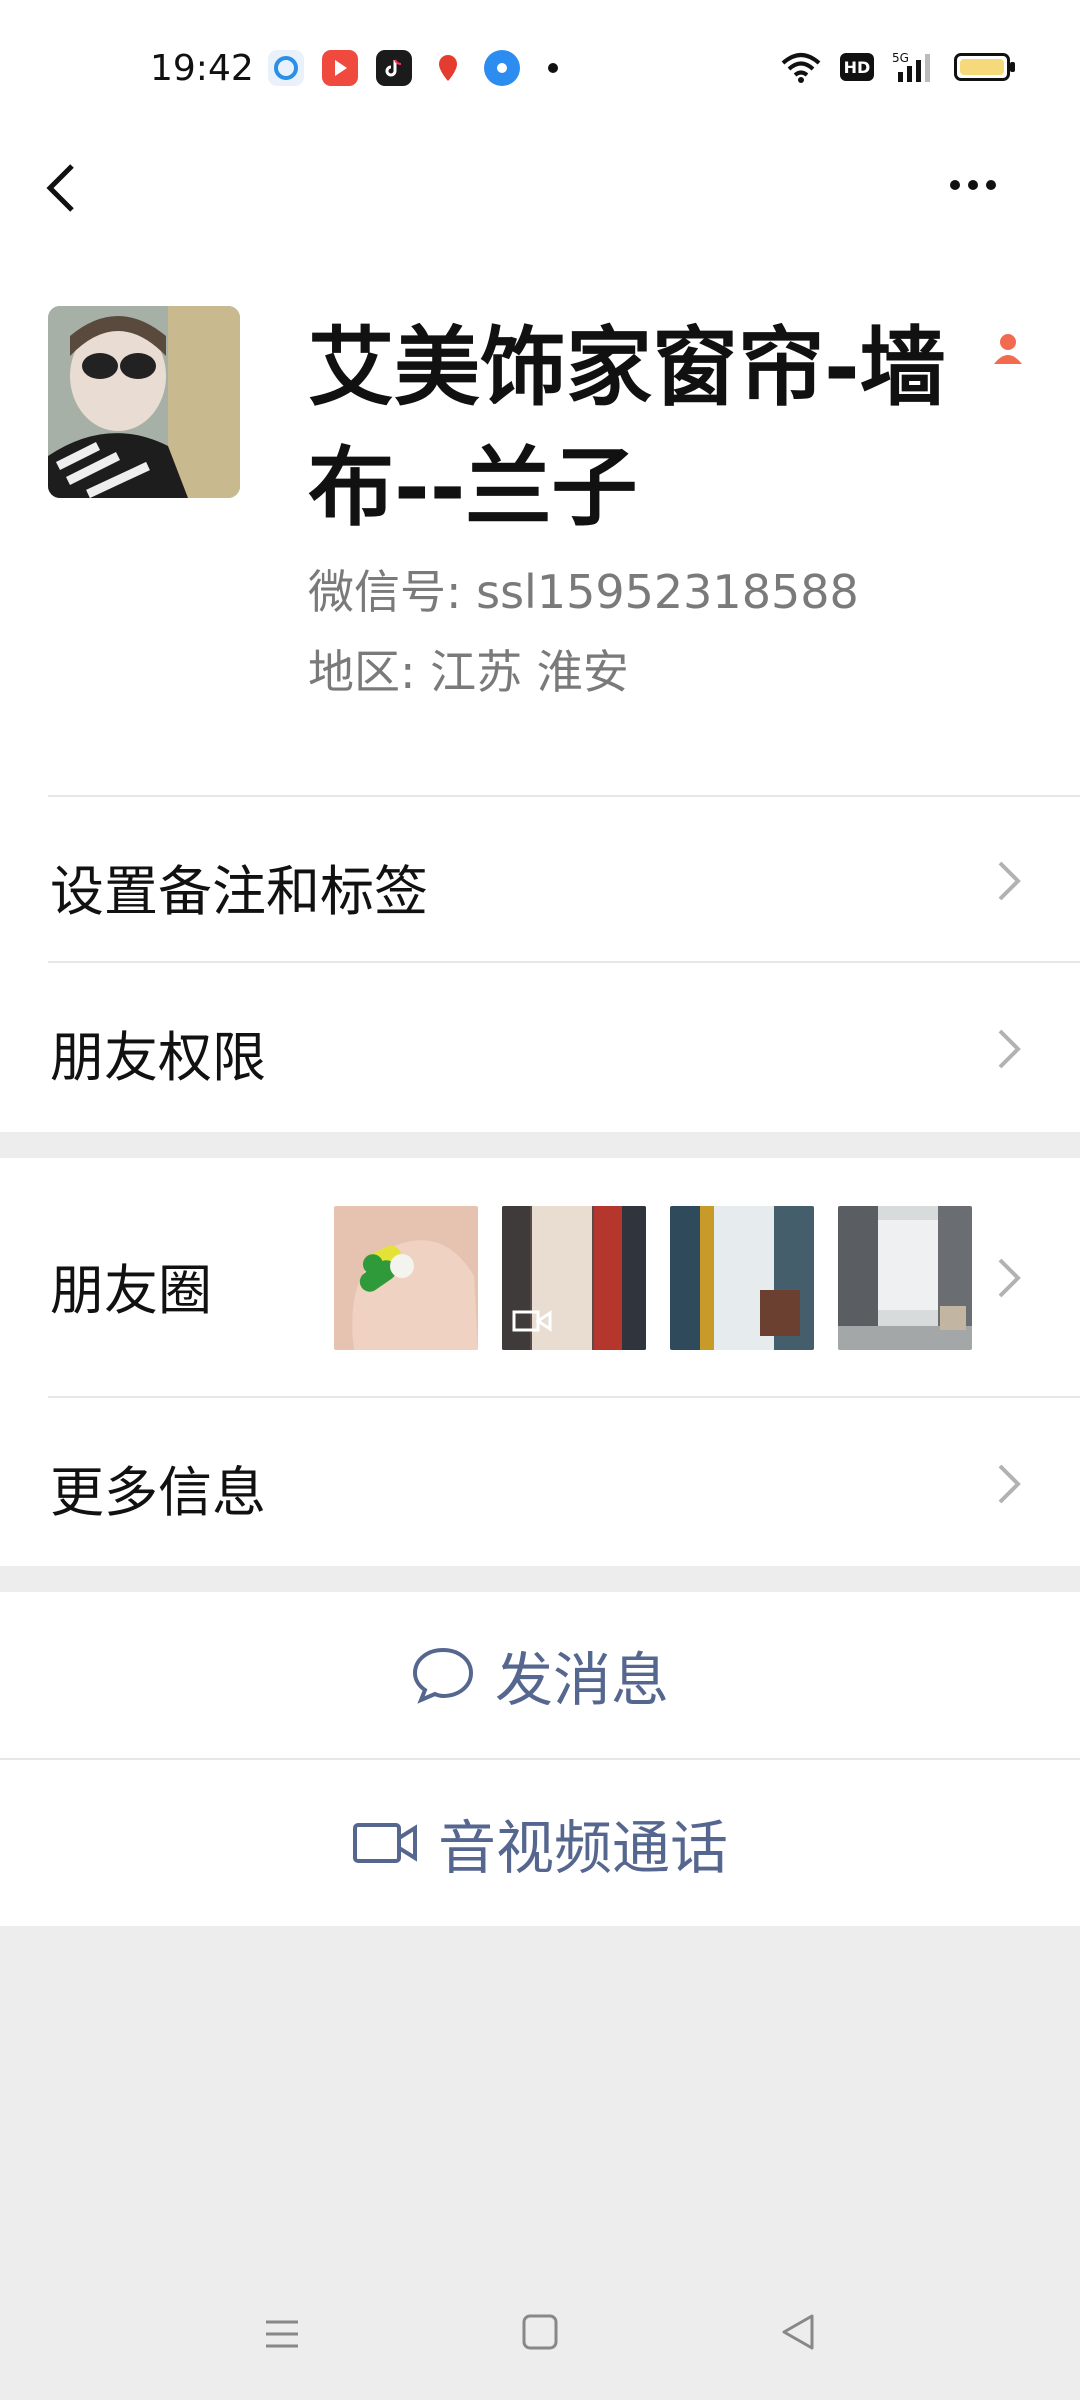 This screenshot has width=1080, height=2400. Describe the element at coordinates (158, 1492) in the screenshot. I see `more-info-label: 更多信息` at that location.